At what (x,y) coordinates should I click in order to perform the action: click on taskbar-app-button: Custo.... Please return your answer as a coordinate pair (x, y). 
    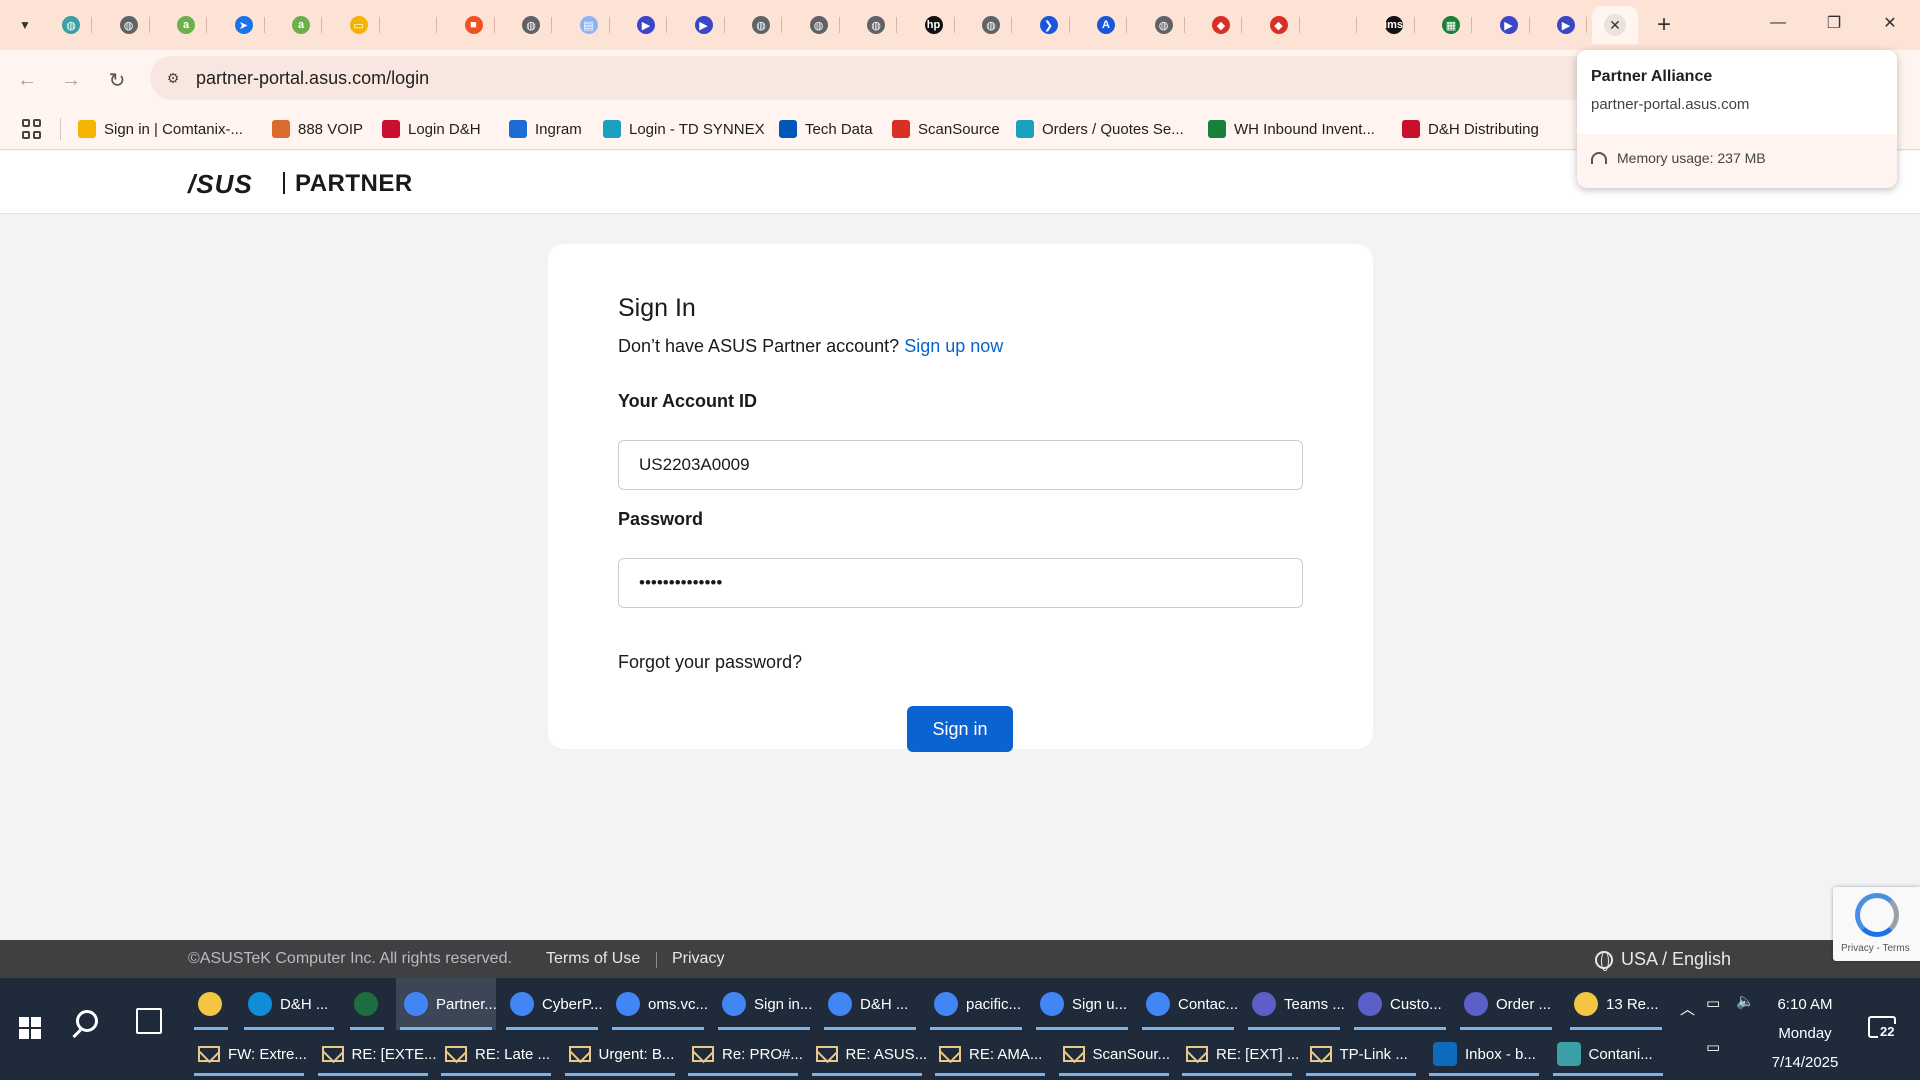
    Looking at the image, I should click on (1400, 1004).